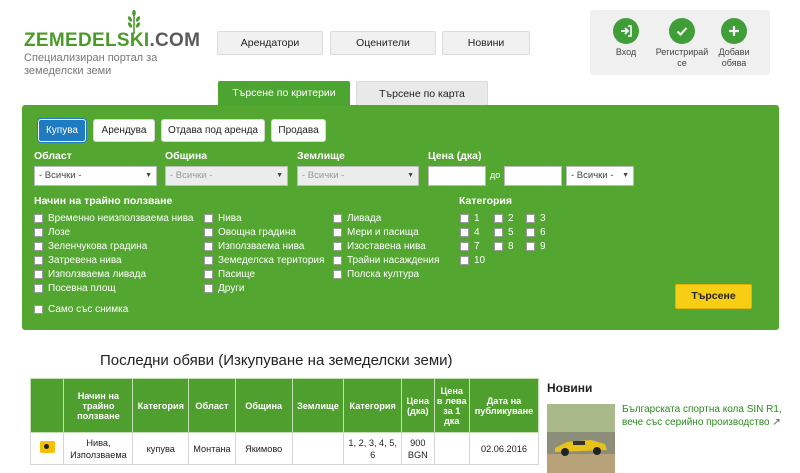 This screenshot has height=473, width=800. What do you see at coordinates (386, 260) in the screenshot?
I see `usage-checkbox: Трайни насаждения` at bounding box center [386, 260].